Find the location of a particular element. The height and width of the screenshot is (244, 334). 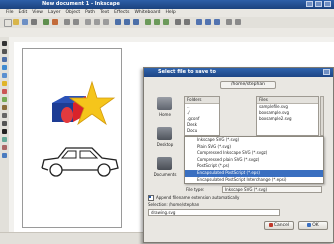

ok-button: OK is located at coordinates (313, 225).